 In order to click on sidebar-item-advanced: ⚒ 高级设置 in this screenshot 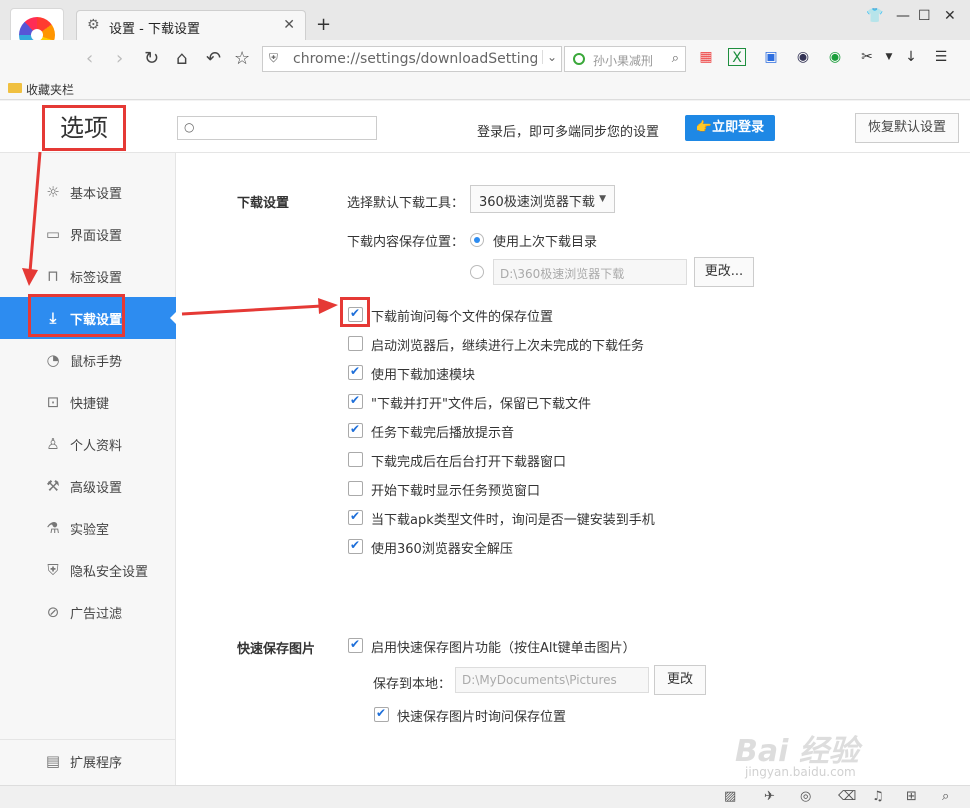, I will do `click(88, 486)`.